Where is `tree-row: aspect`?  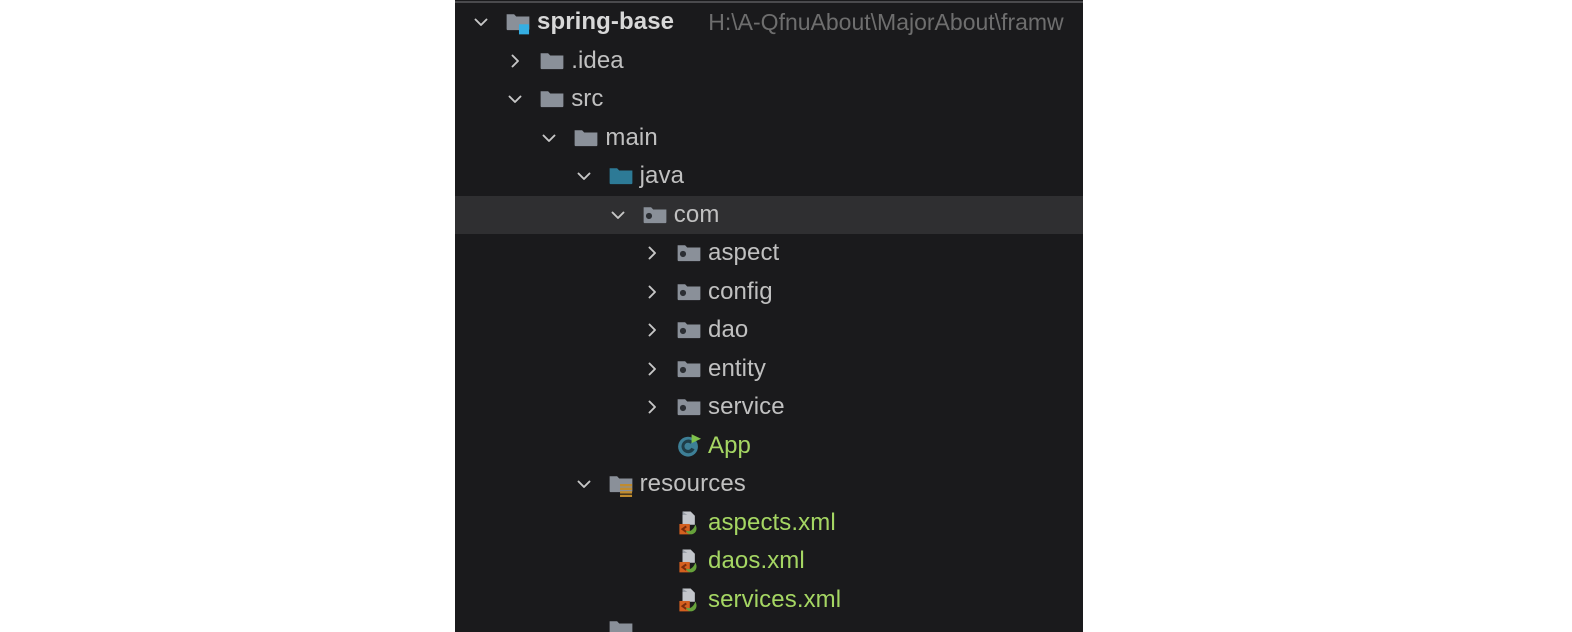 tree-row: aspect is located at coordinates (769, 253).